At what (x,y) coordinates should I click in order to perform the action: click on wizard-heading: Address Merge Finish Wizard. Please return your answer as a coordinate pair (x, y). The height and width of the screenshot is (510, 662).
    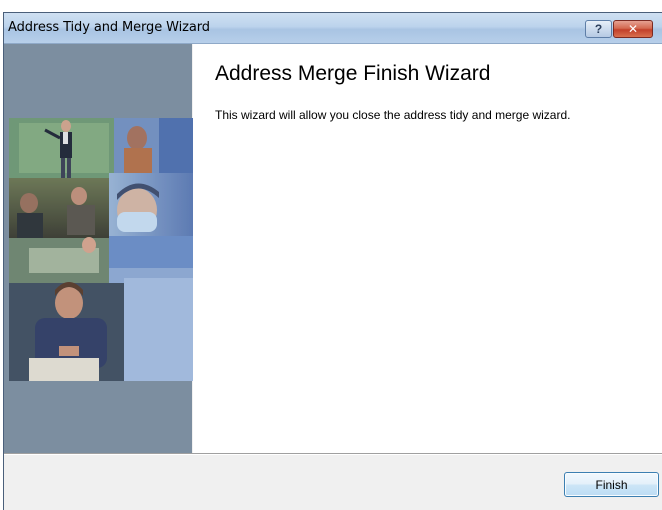
    Looking at the image, I should click on (353, 73).